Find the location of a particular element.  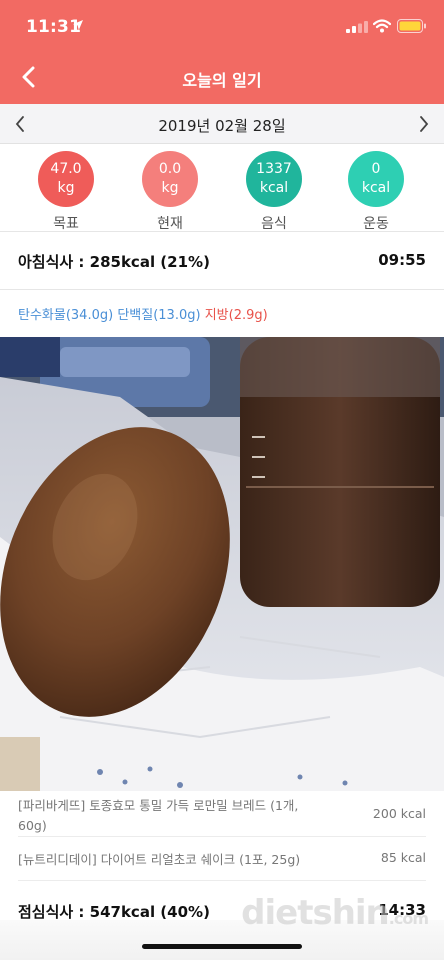

stat-label: 현재 is located at coordinates (170, 224).